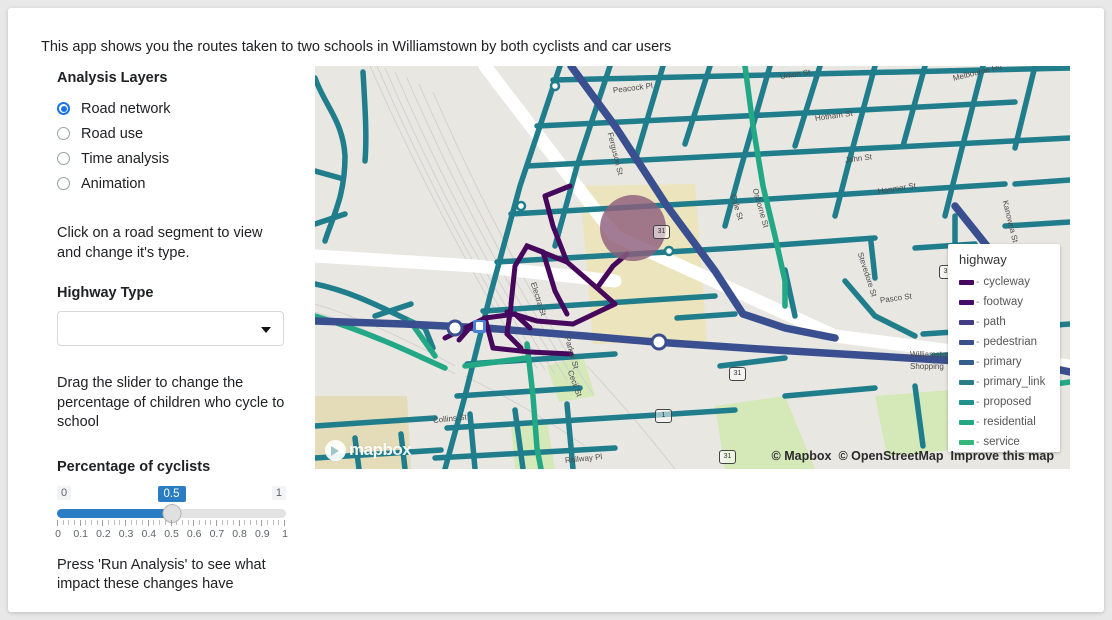 The height and width of the screenshot is (620, 1112). I want to click on radio-label: Road use, so click(112, 133).